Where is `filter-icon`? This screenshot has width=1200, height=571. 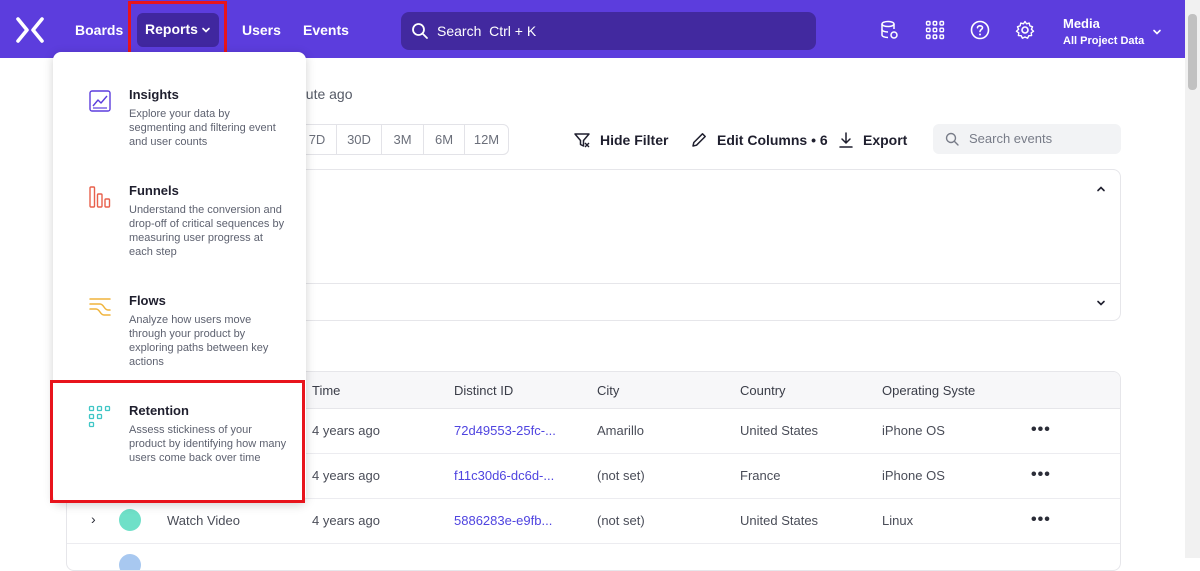
filter-icon is located at coordinates (582, 140).